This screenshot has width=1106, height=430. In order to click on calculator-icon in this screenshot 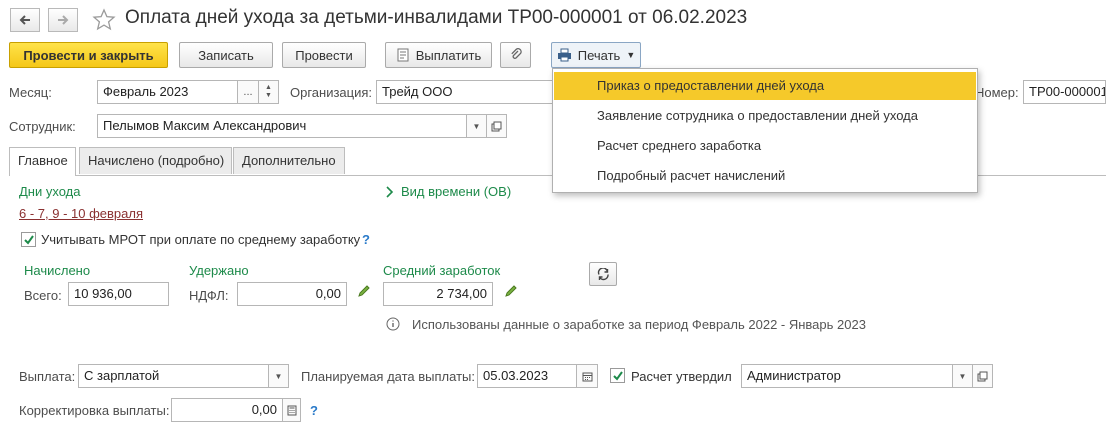, I will do `click(291, 410)`.